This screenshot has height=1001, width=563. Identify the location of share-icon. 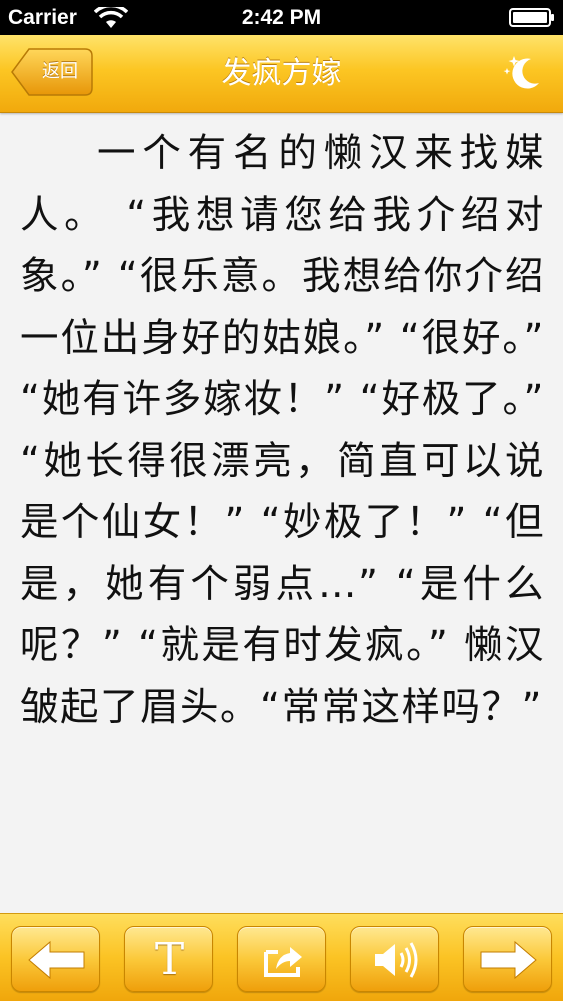
(283, 962).